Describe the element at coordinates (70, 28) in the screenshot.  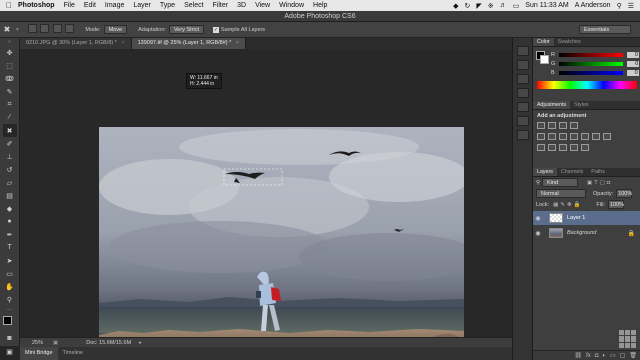
I see `intersect-selection-button` at that location.